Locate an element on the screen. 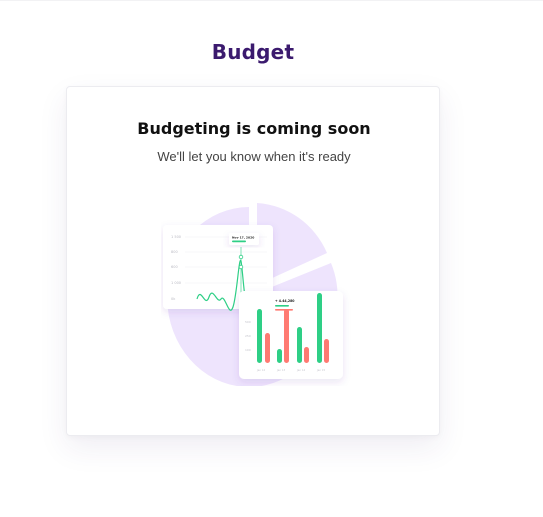  bar-chart-card is located at coordinates (291, 335).